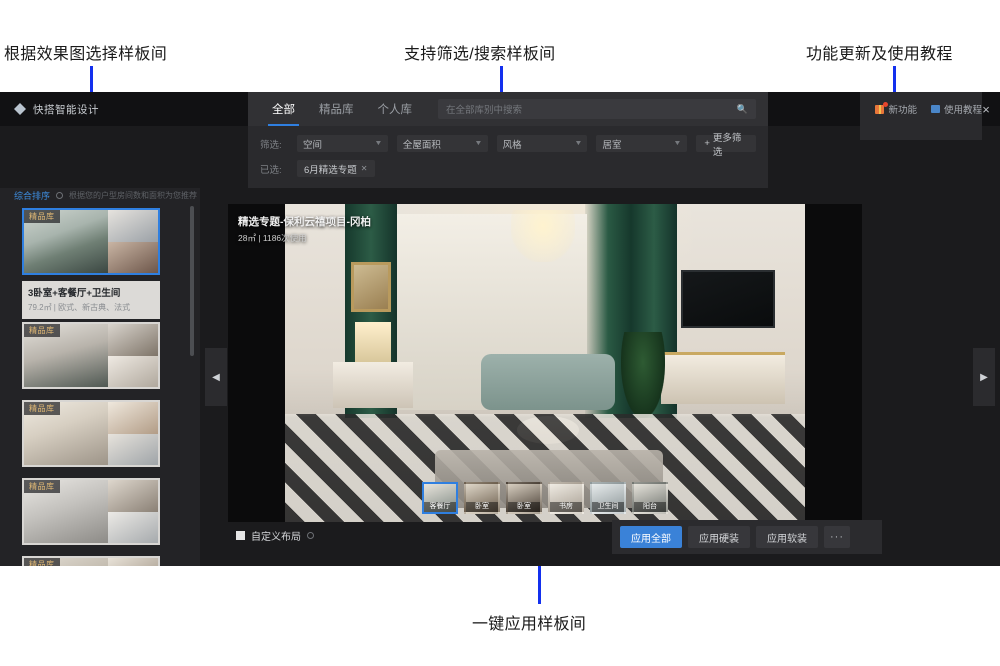  Describe the element at coordinates (650, 498) in the screenshot. I see `room-thumb-balcony: 阳台` at that location.